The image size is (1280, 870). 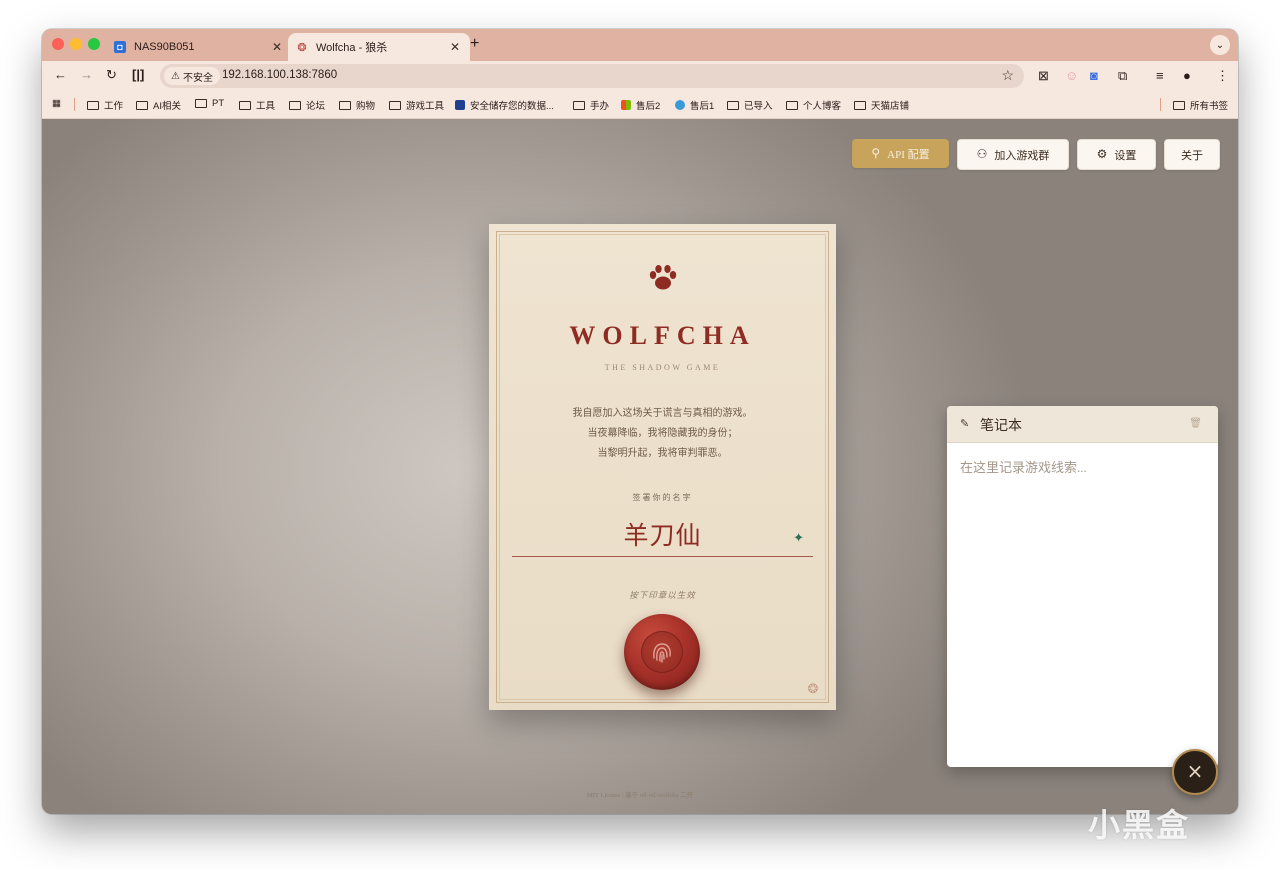 What do you see at coordinates (120, 47) in the screenshot?
I see `nas-favicon-icon: ◘` at bounding box center [120, 47].